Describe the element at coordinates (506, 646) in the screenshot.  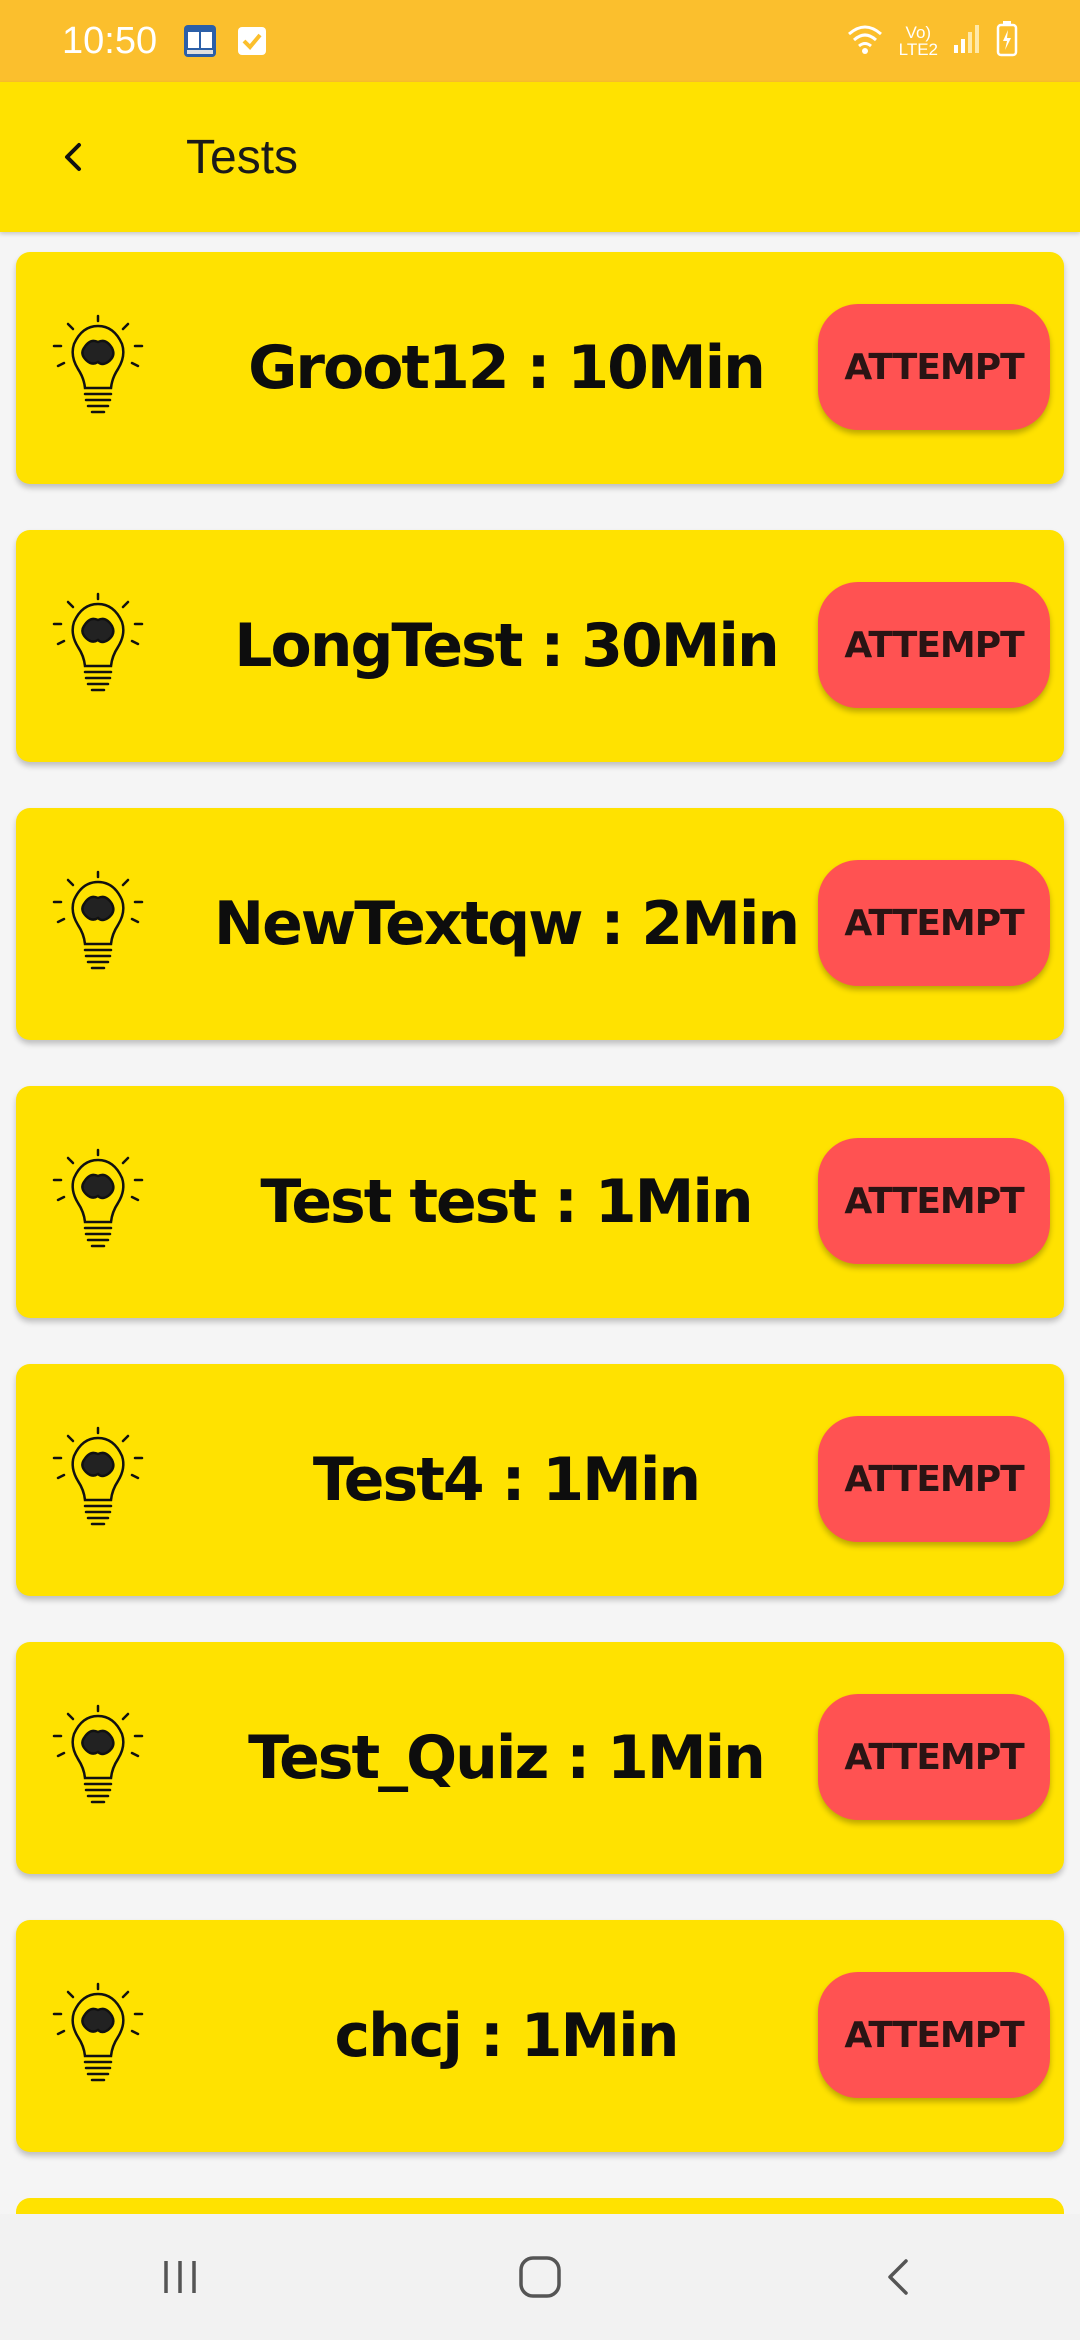
I see `test-title: LongTest : 30Min` at that location.